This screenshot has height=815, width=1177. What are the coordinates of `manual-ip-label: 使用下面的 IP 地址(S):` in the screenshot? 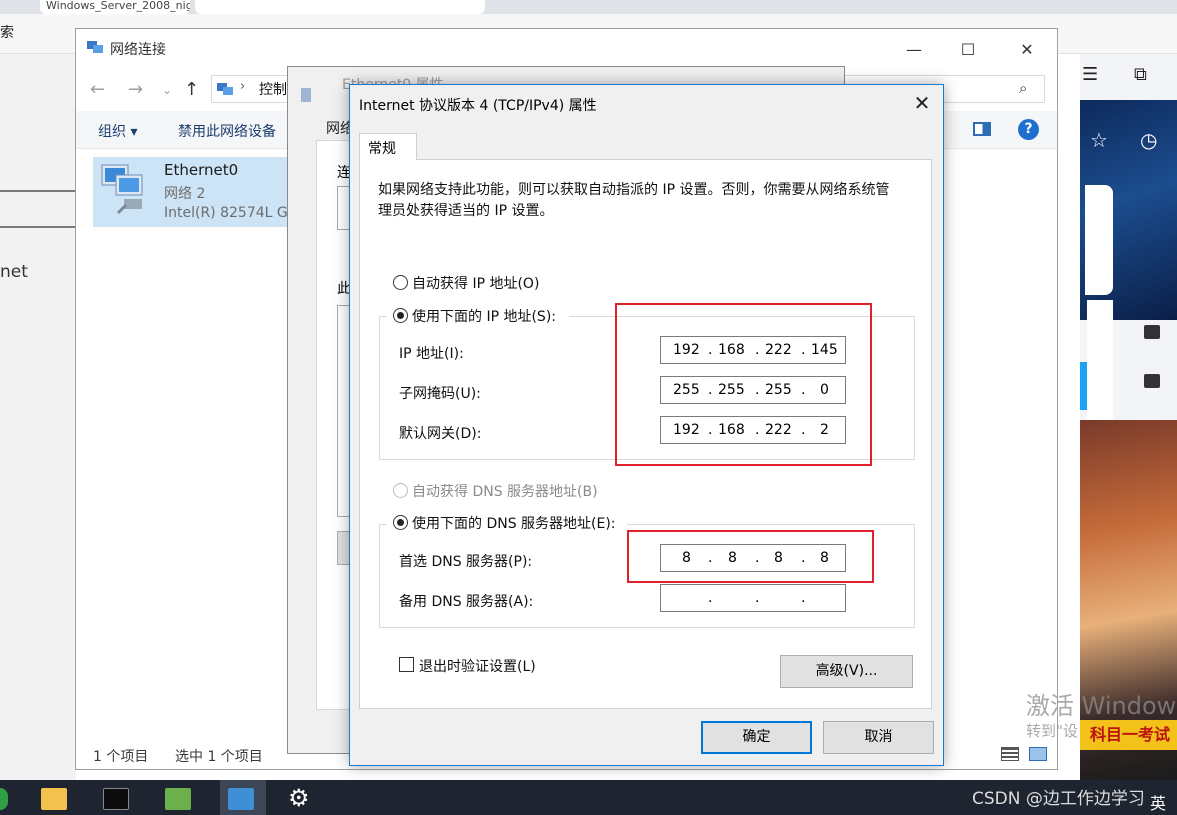 It's located at (484, 317).